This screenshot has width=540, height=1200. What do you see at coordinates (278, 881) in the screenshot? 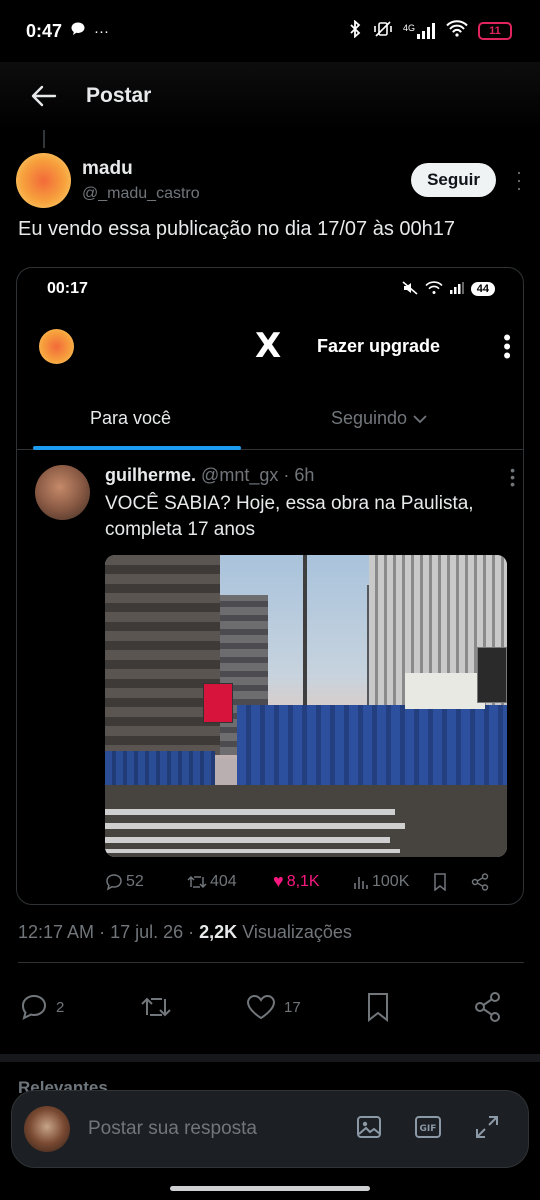
I see `heart-filled-icon: ♥` at bounding box center [278, 881].